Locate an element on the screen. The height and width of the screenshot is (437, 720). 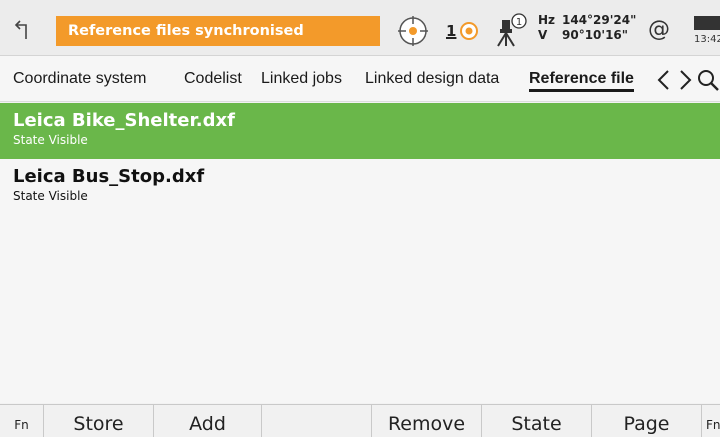
fn-left-button: Fn is located at coordinates (22, 421).